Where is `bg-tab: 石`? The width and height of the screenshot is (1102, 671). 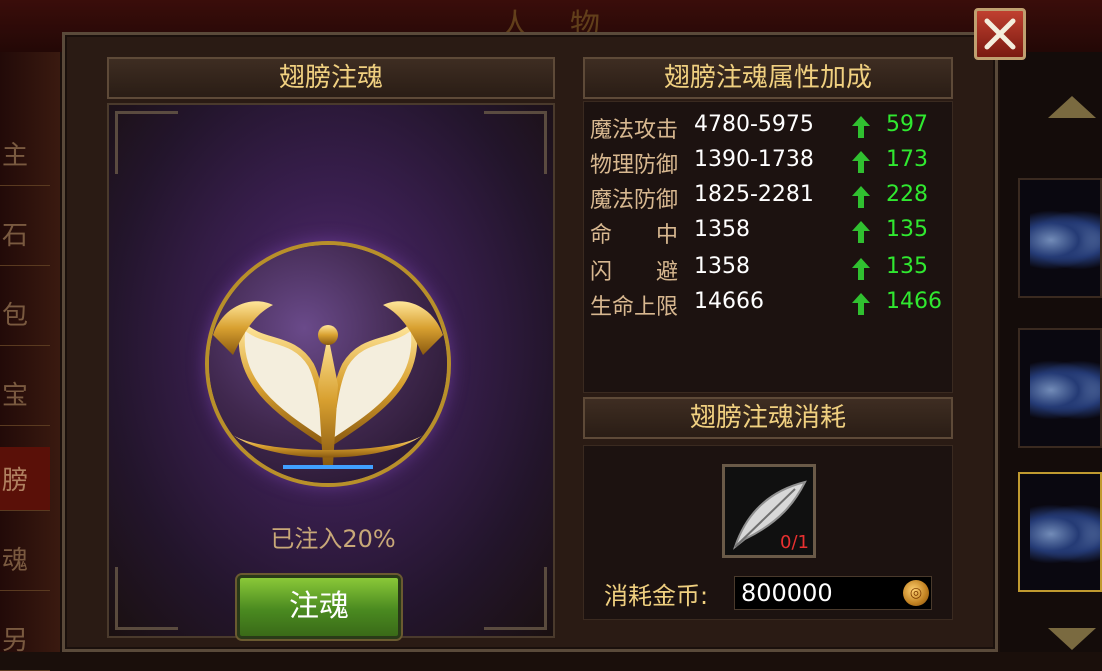 bg-tab: 石 is located at coordinates (25, 234).